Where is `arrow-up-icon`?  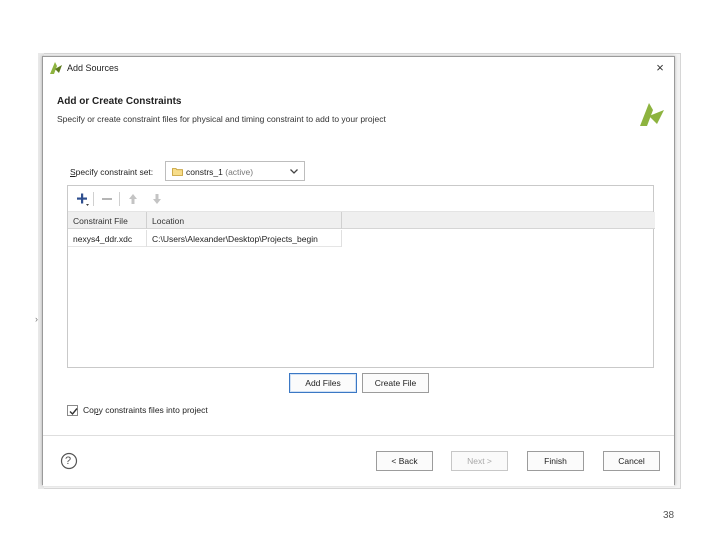
arrow-up-icon is located at coordinates (133, 199).